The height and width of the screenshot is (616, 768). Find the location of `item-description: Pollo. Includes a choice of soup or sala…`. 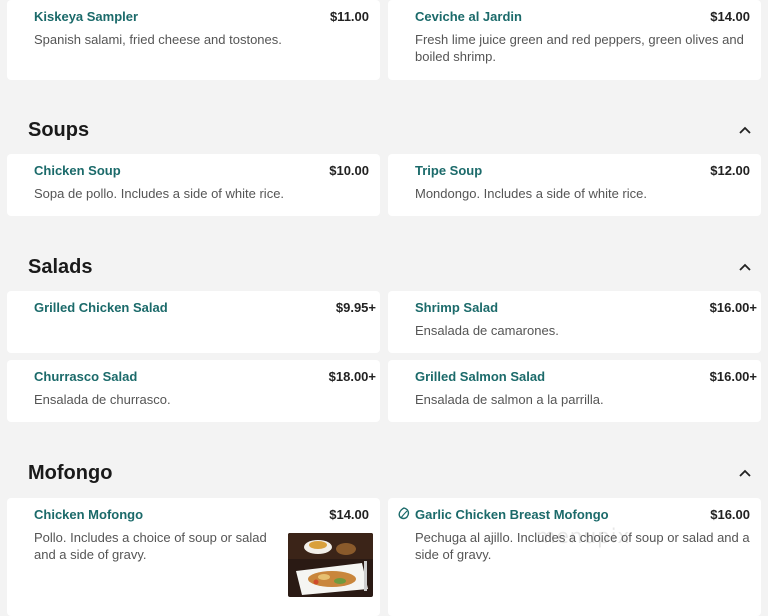

item-description: Pollo. Includes a choice of soup or sala… is located at coordinates (150, 546).